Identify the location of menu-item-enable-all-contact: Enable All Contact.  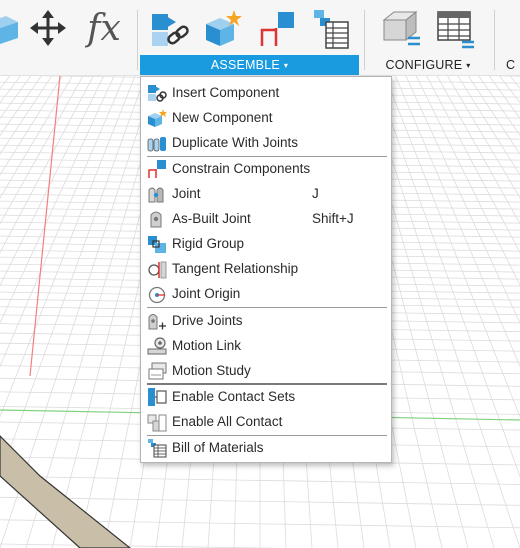
(266, 421).